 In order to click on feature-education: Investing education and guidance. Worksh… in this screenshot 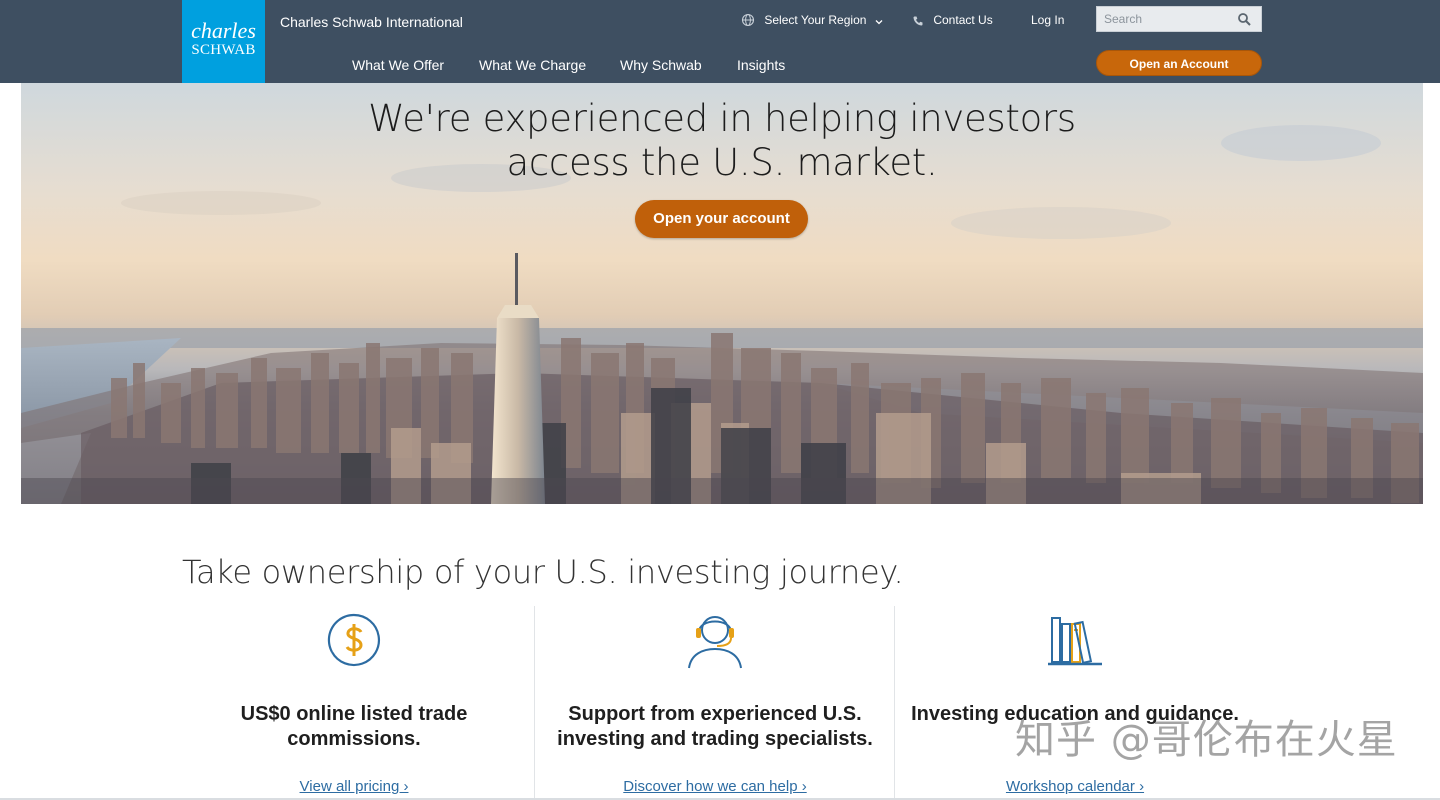, I will do `click(1074, 703)`.